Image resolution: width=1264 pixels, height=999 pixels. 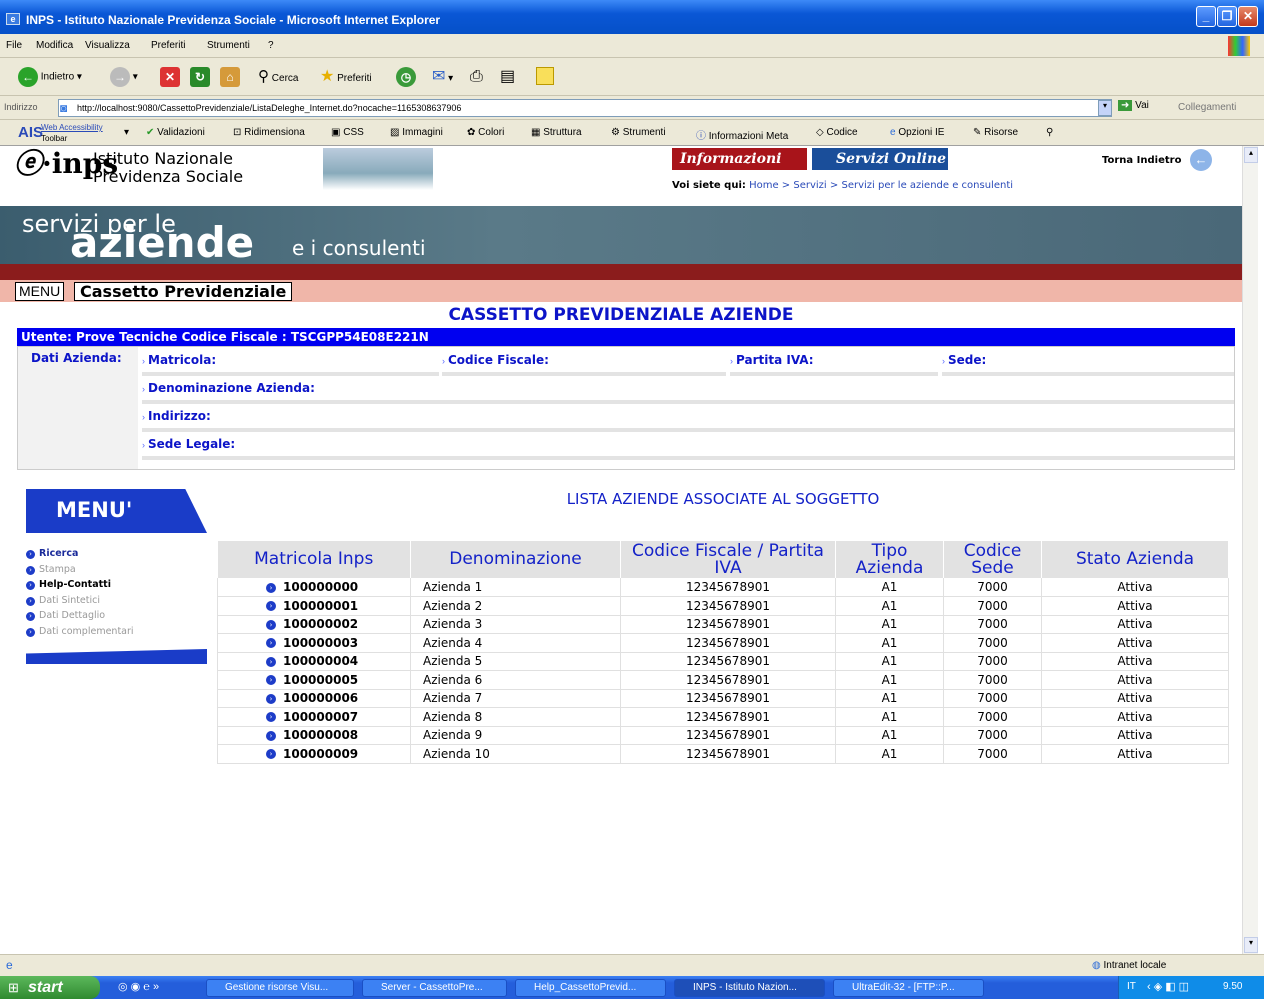 What do you see at coordinates (230, 78) in the screenshot?
I see `home-button: ⌂` at bounding box center [230, 78].